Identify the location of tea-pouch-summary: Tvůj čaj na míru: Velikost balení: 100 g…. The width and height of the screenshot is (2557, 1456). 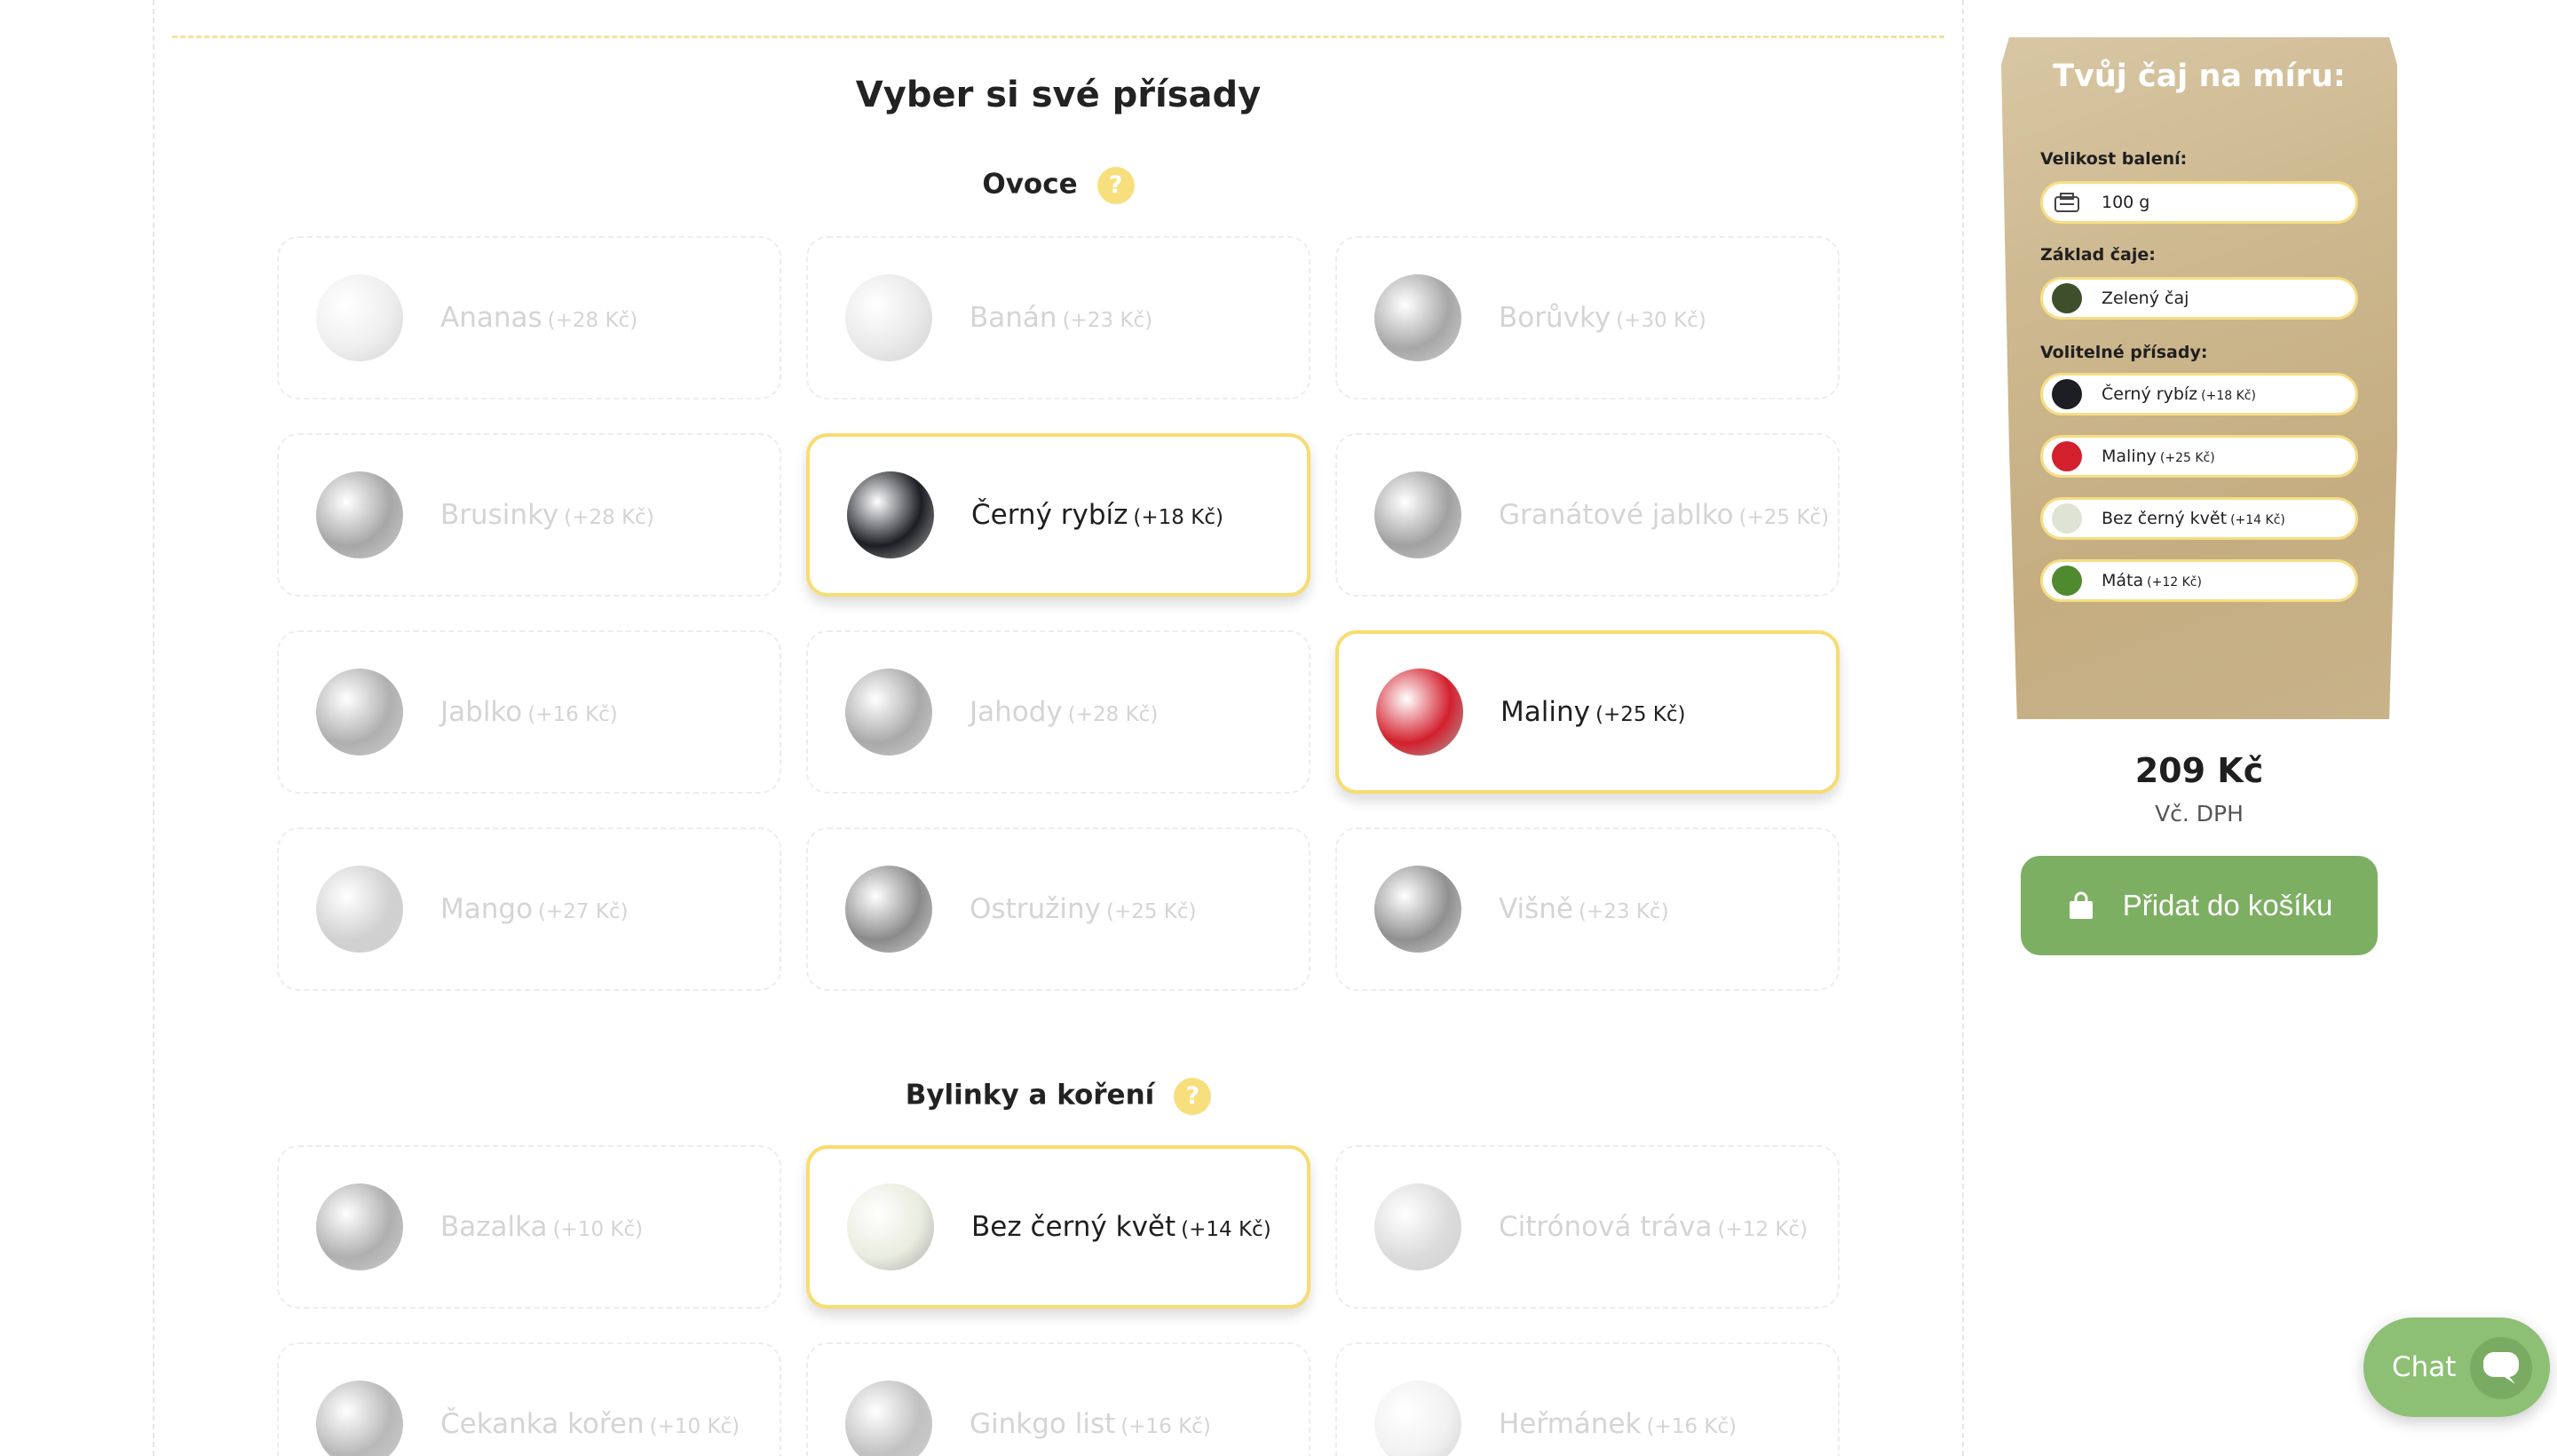
(2199, 378).